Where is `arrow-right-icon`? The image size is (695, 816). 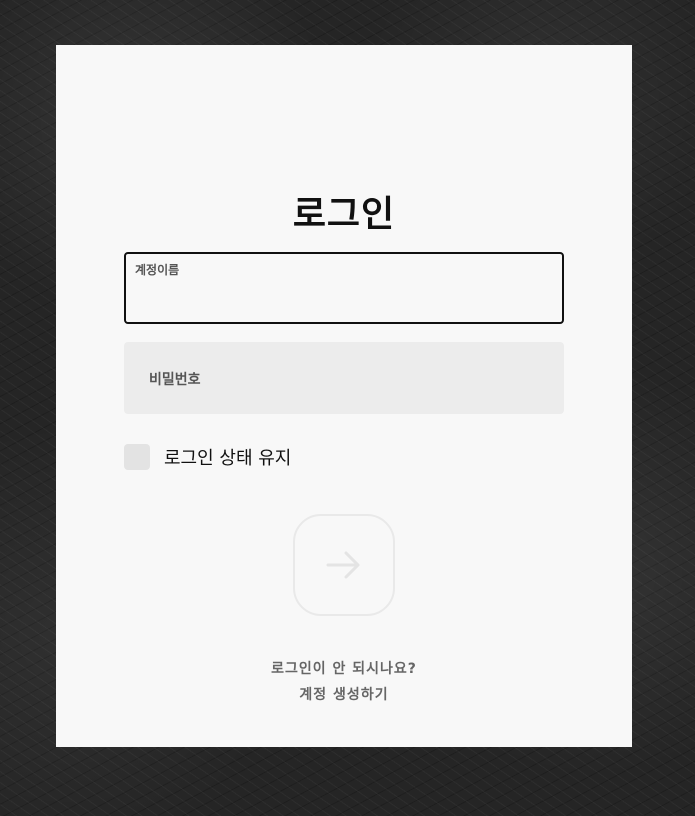 arrow-right-icon is located at coordinates (343, 565).